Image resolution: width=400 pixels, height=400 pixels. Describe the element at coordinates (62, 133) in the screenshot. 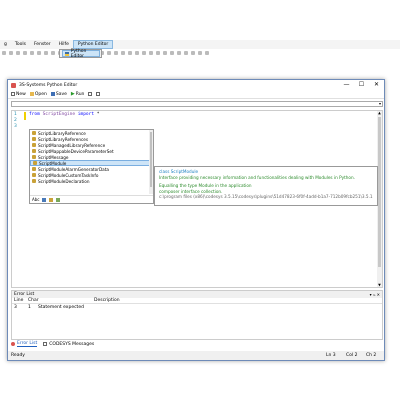

I see `completion-label: ScriptLibraryReference` at that location.